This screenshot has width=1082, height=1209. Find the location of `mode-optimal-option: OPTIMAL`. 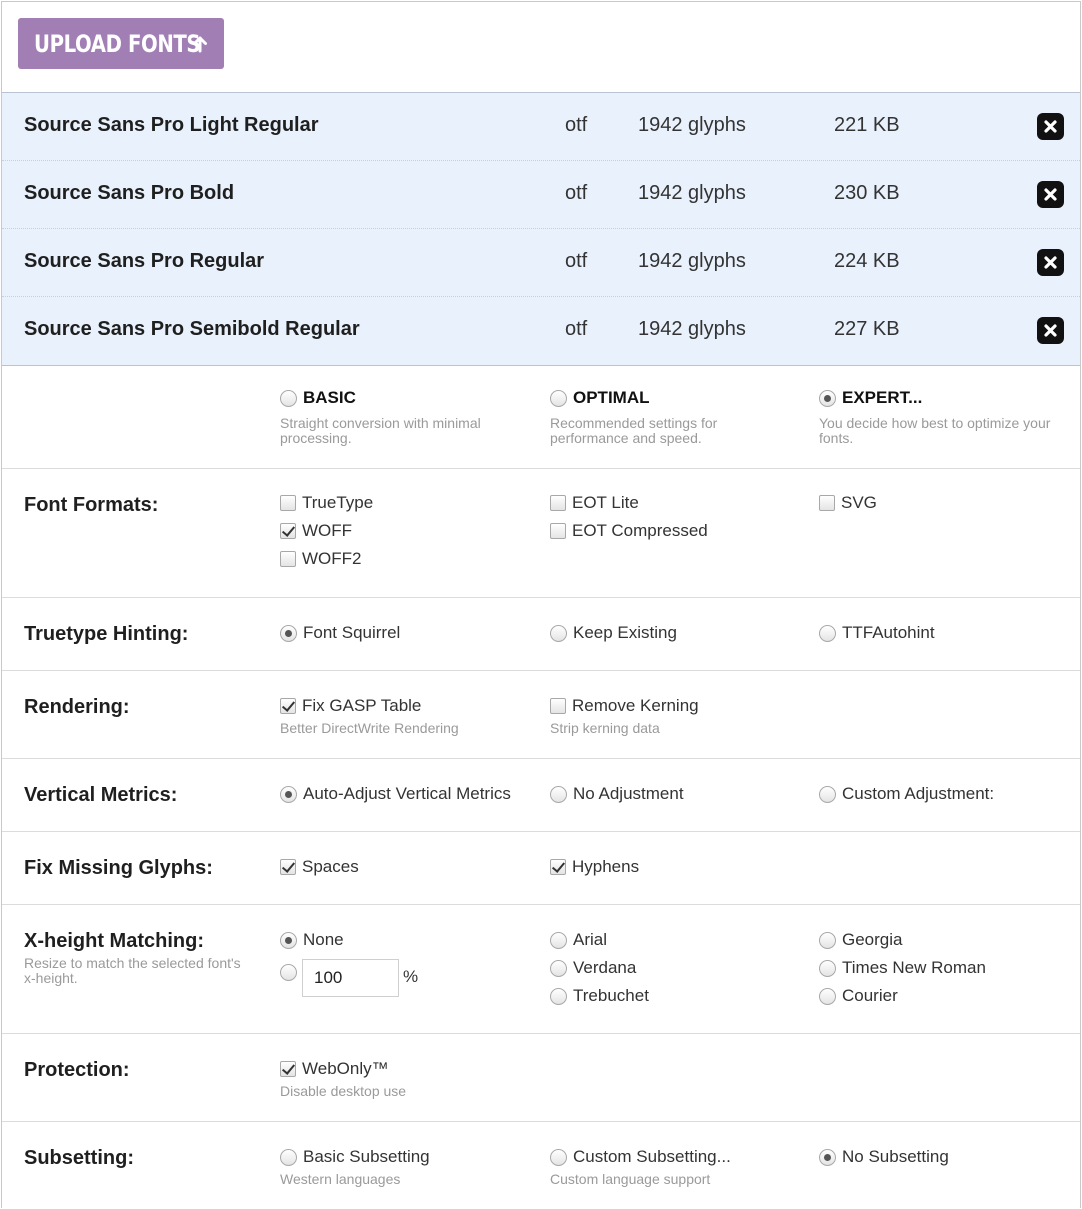

mode-optimal-option: OPTIMAL is located at coordinates (600, 398).